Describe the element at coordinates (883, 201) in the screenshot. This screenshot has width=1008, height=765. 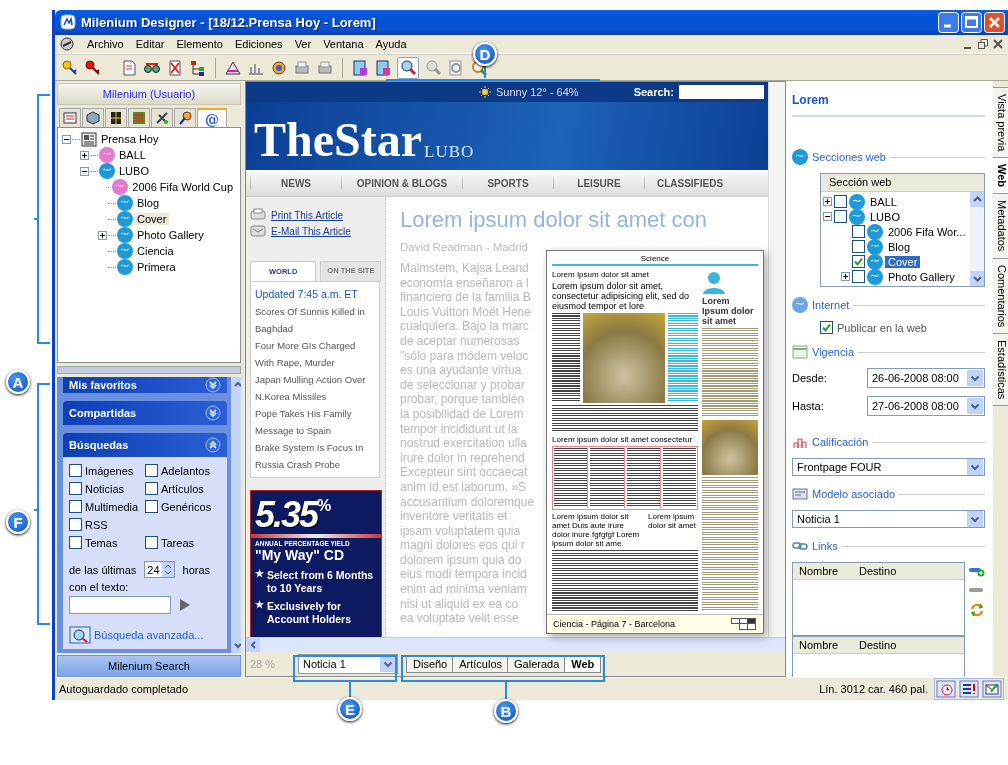
I see `section-item: BALL` at that location.